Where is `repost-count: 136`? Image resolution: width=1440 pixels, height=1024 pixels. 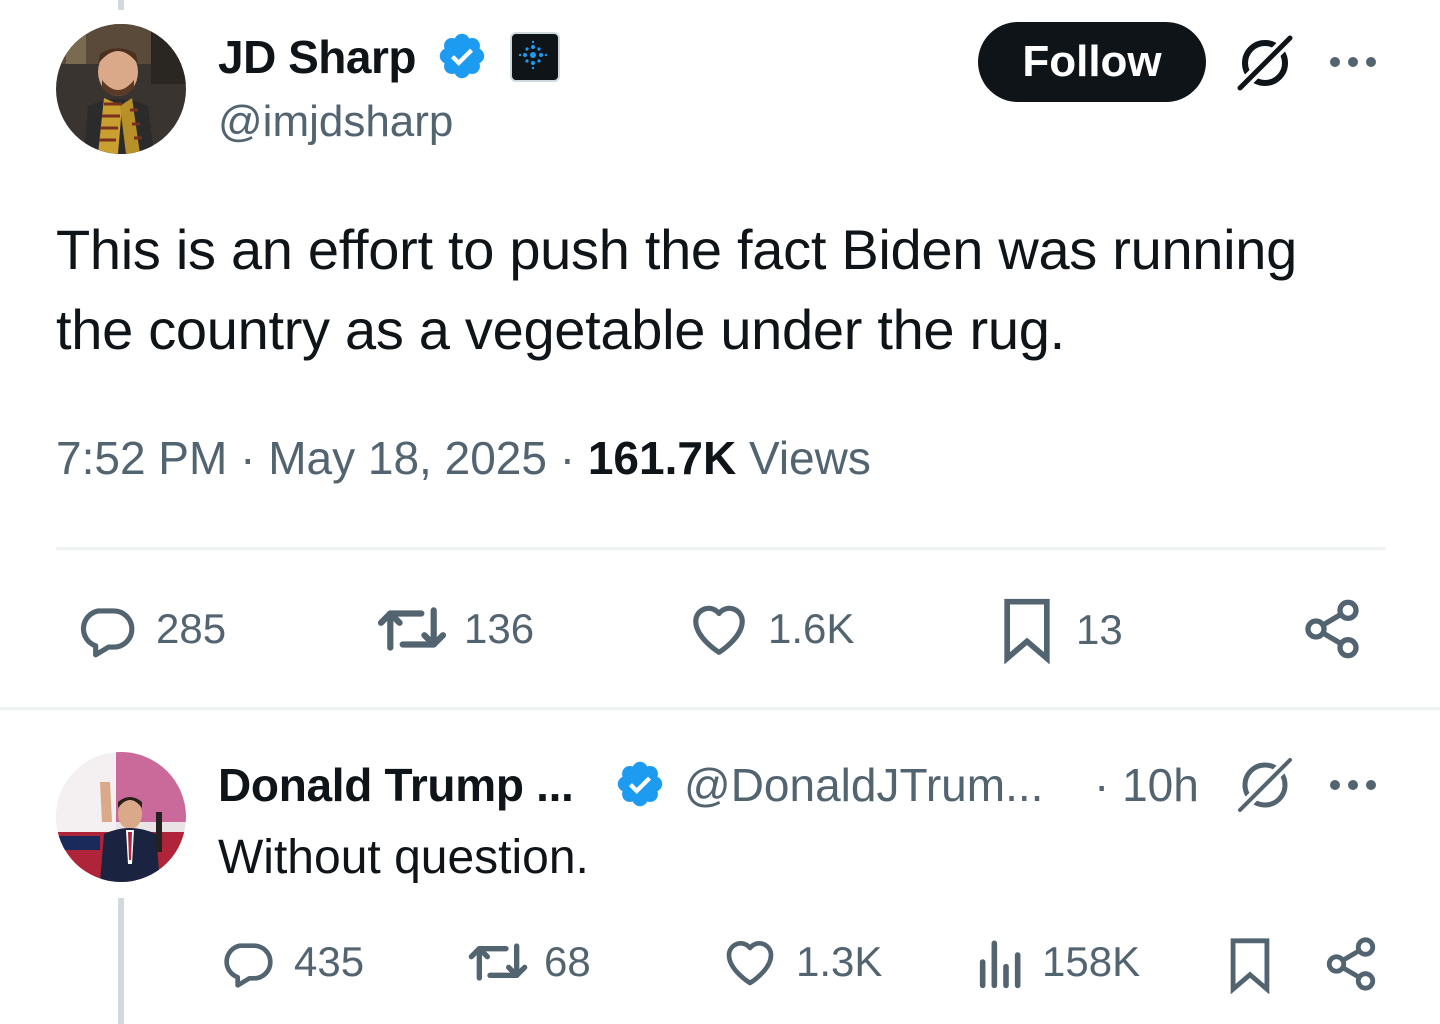
repost-count: 136 is located at coordinates (499, 628).